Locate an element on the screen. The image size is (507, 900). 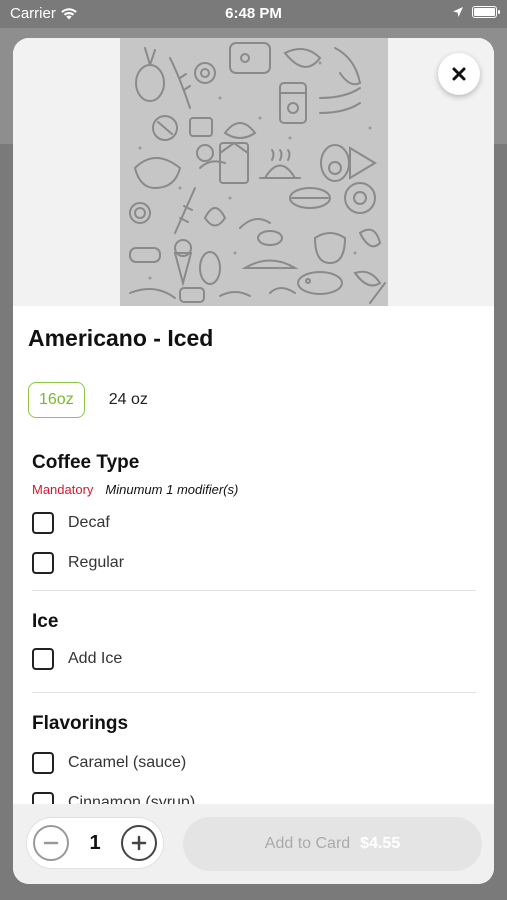
option-regular: Regular is located at coordinates (254, 563).